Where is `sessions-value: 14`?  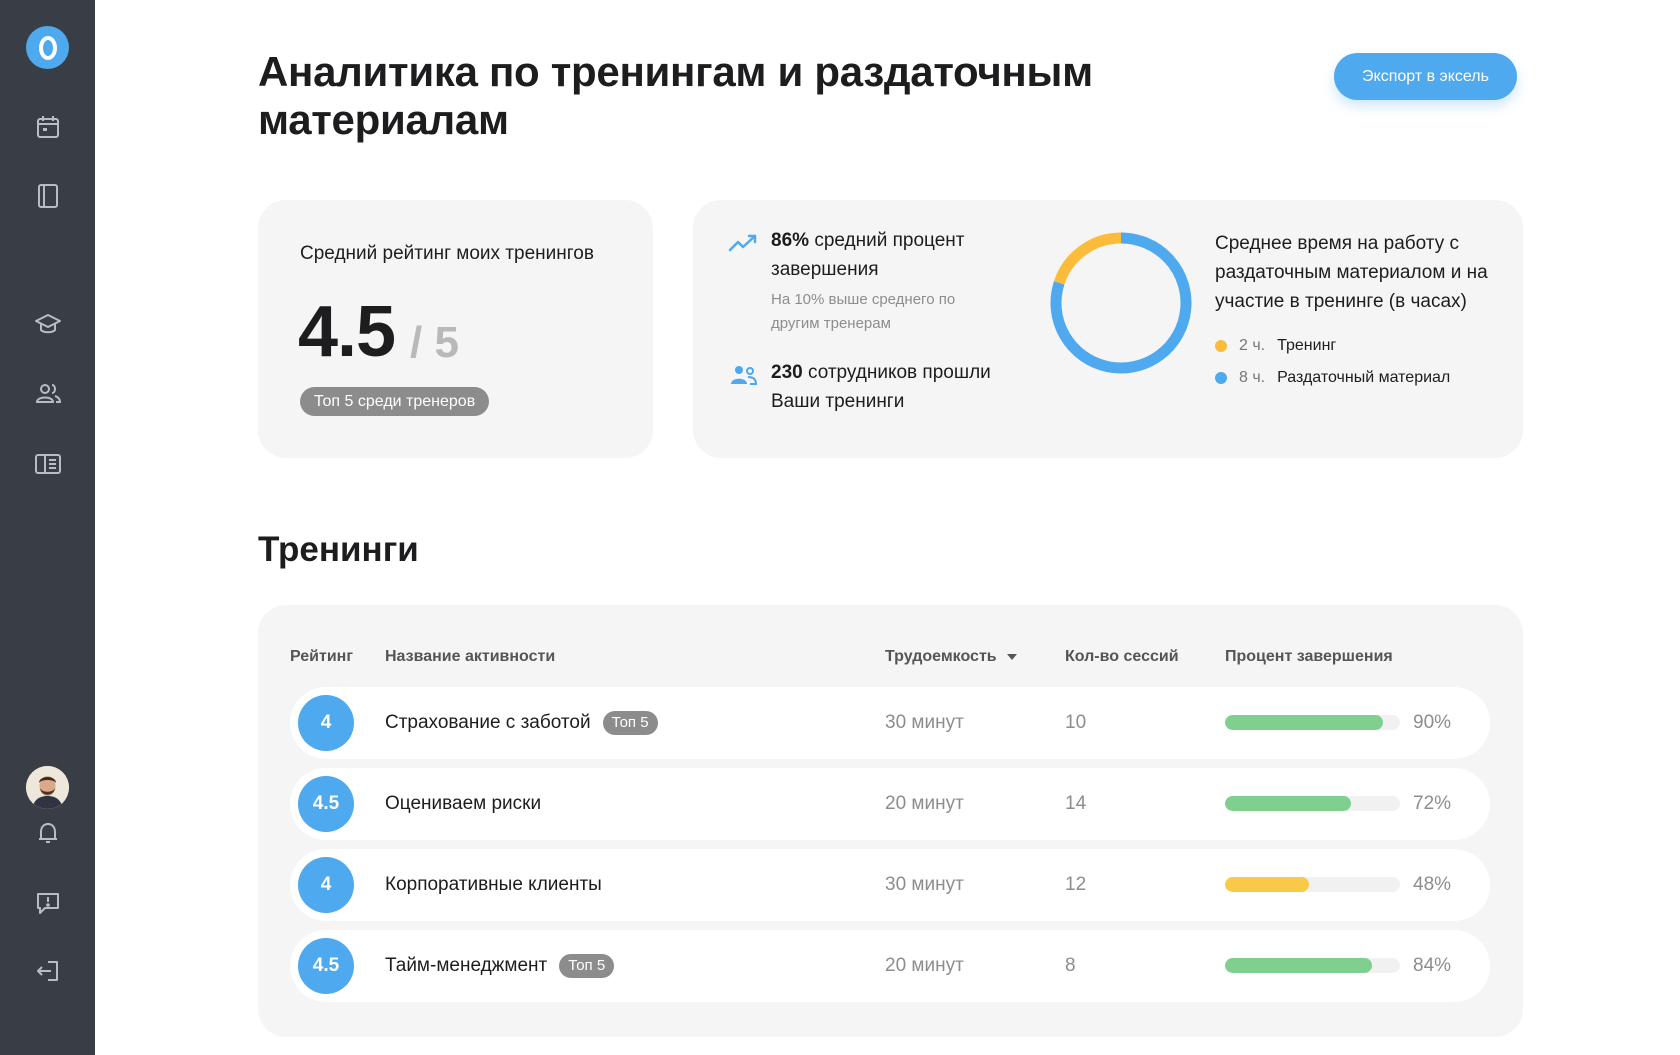 sessions-value: 14 is located at coordinates (1076, 803).